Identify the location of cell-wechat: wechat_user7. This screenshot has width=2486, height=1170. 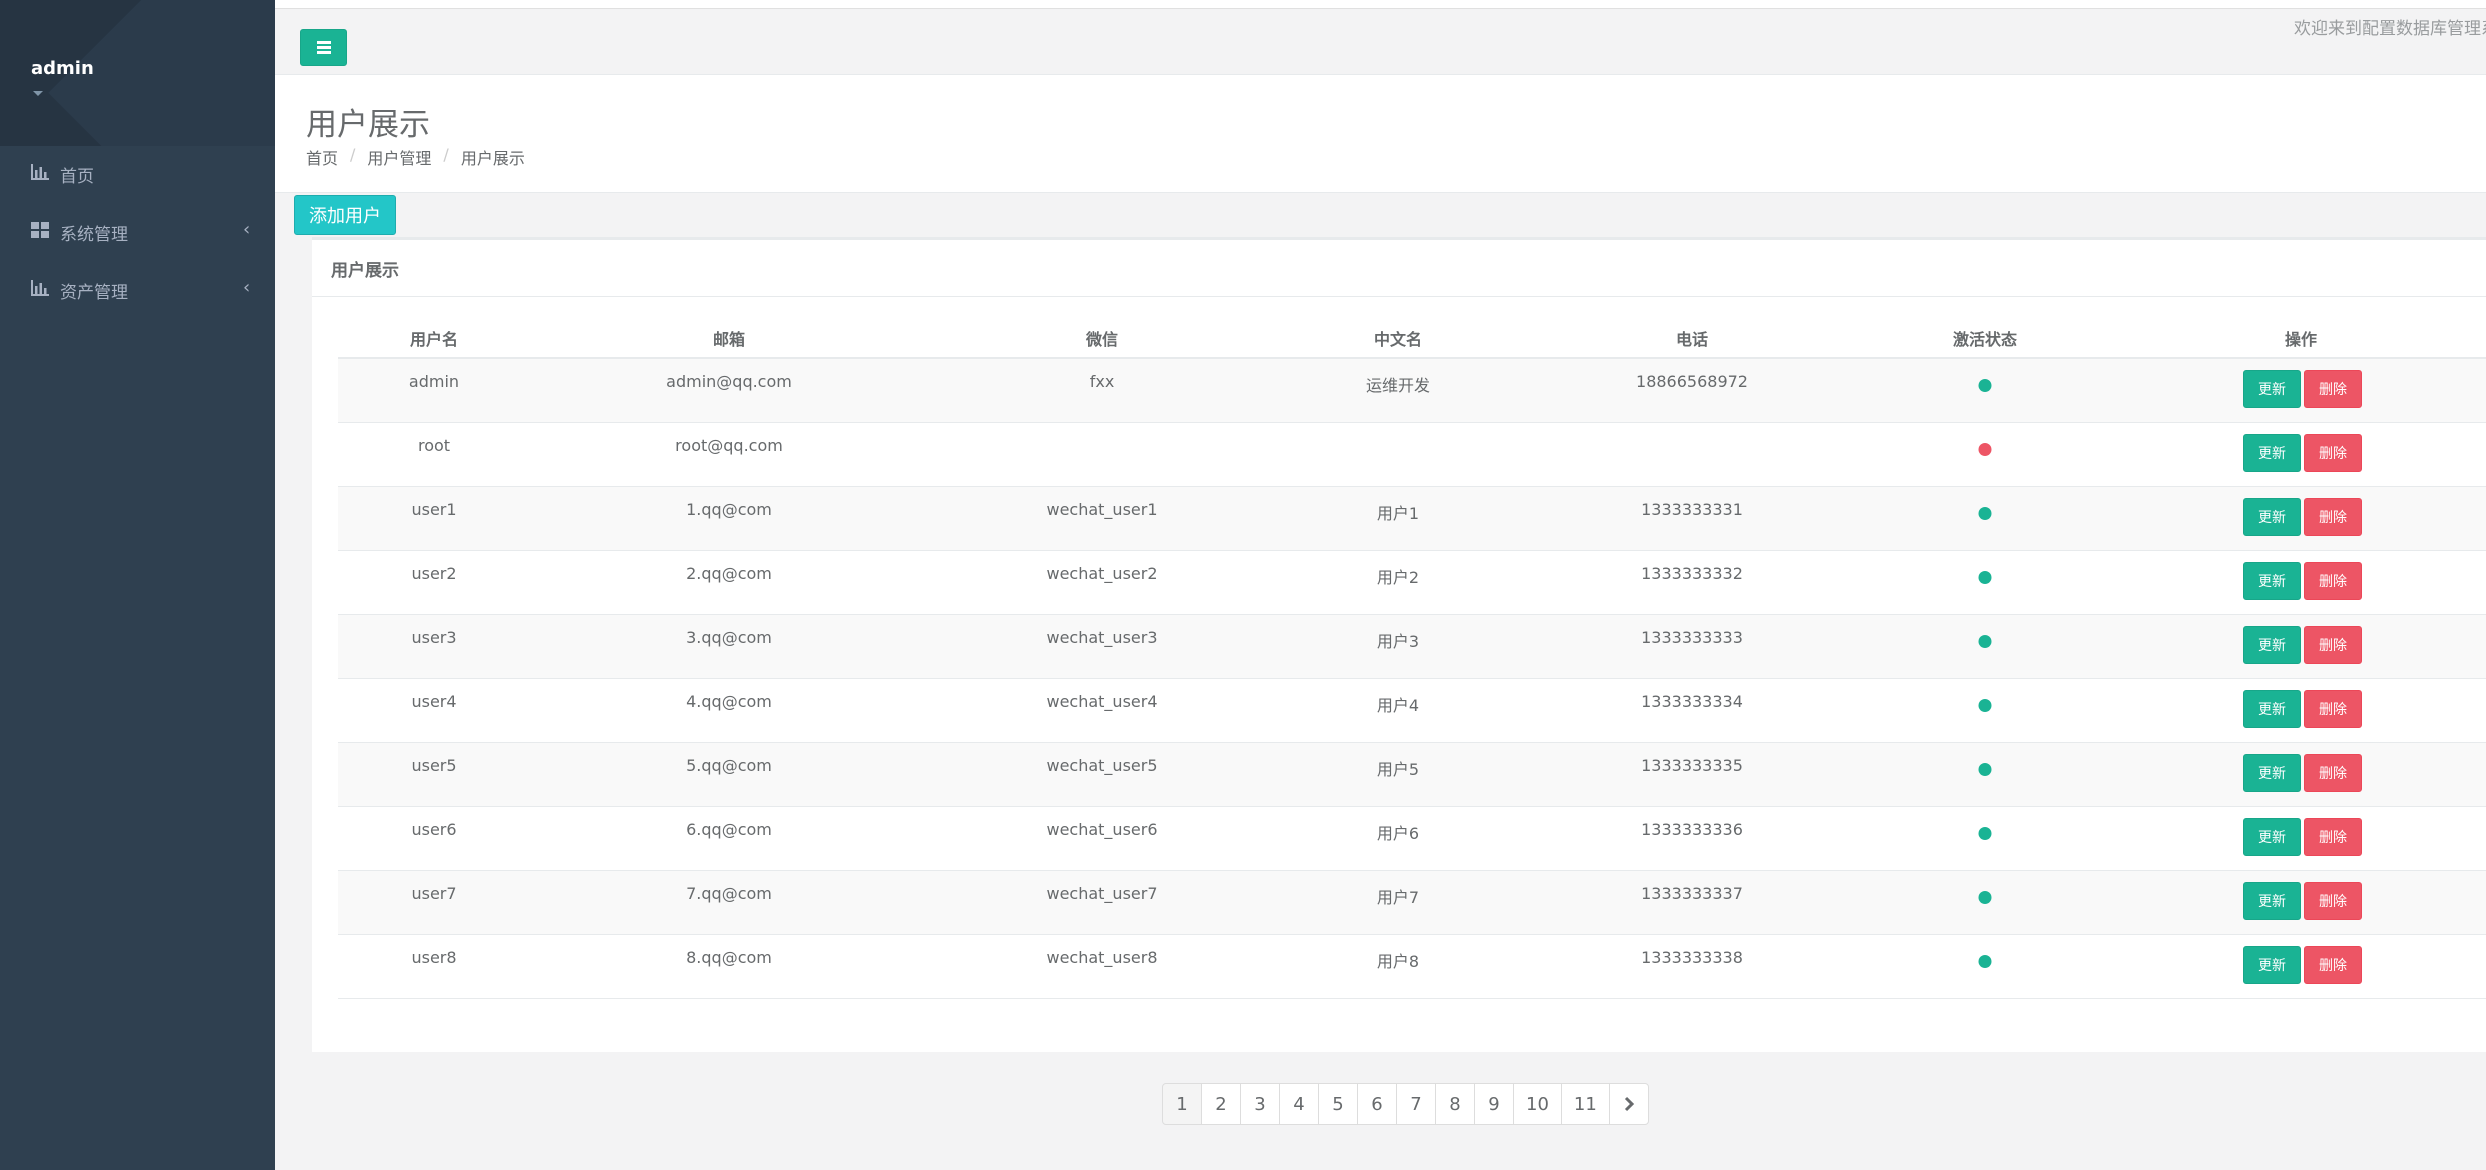
(1102, 893).